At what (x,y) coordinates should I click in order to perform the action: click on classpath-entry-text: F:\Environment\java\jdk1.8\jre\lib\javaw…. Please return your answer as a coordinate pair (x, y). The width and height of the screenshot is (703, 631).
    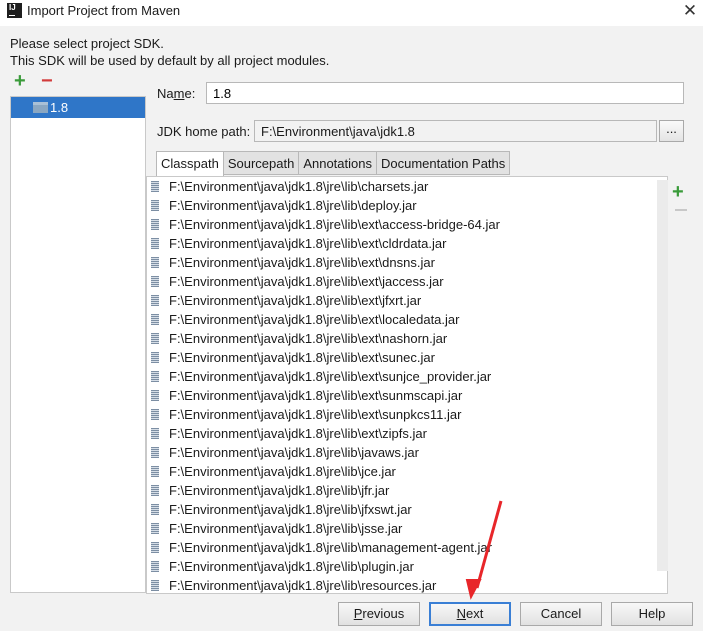
    Looking at the image, I should click on (294, 452).